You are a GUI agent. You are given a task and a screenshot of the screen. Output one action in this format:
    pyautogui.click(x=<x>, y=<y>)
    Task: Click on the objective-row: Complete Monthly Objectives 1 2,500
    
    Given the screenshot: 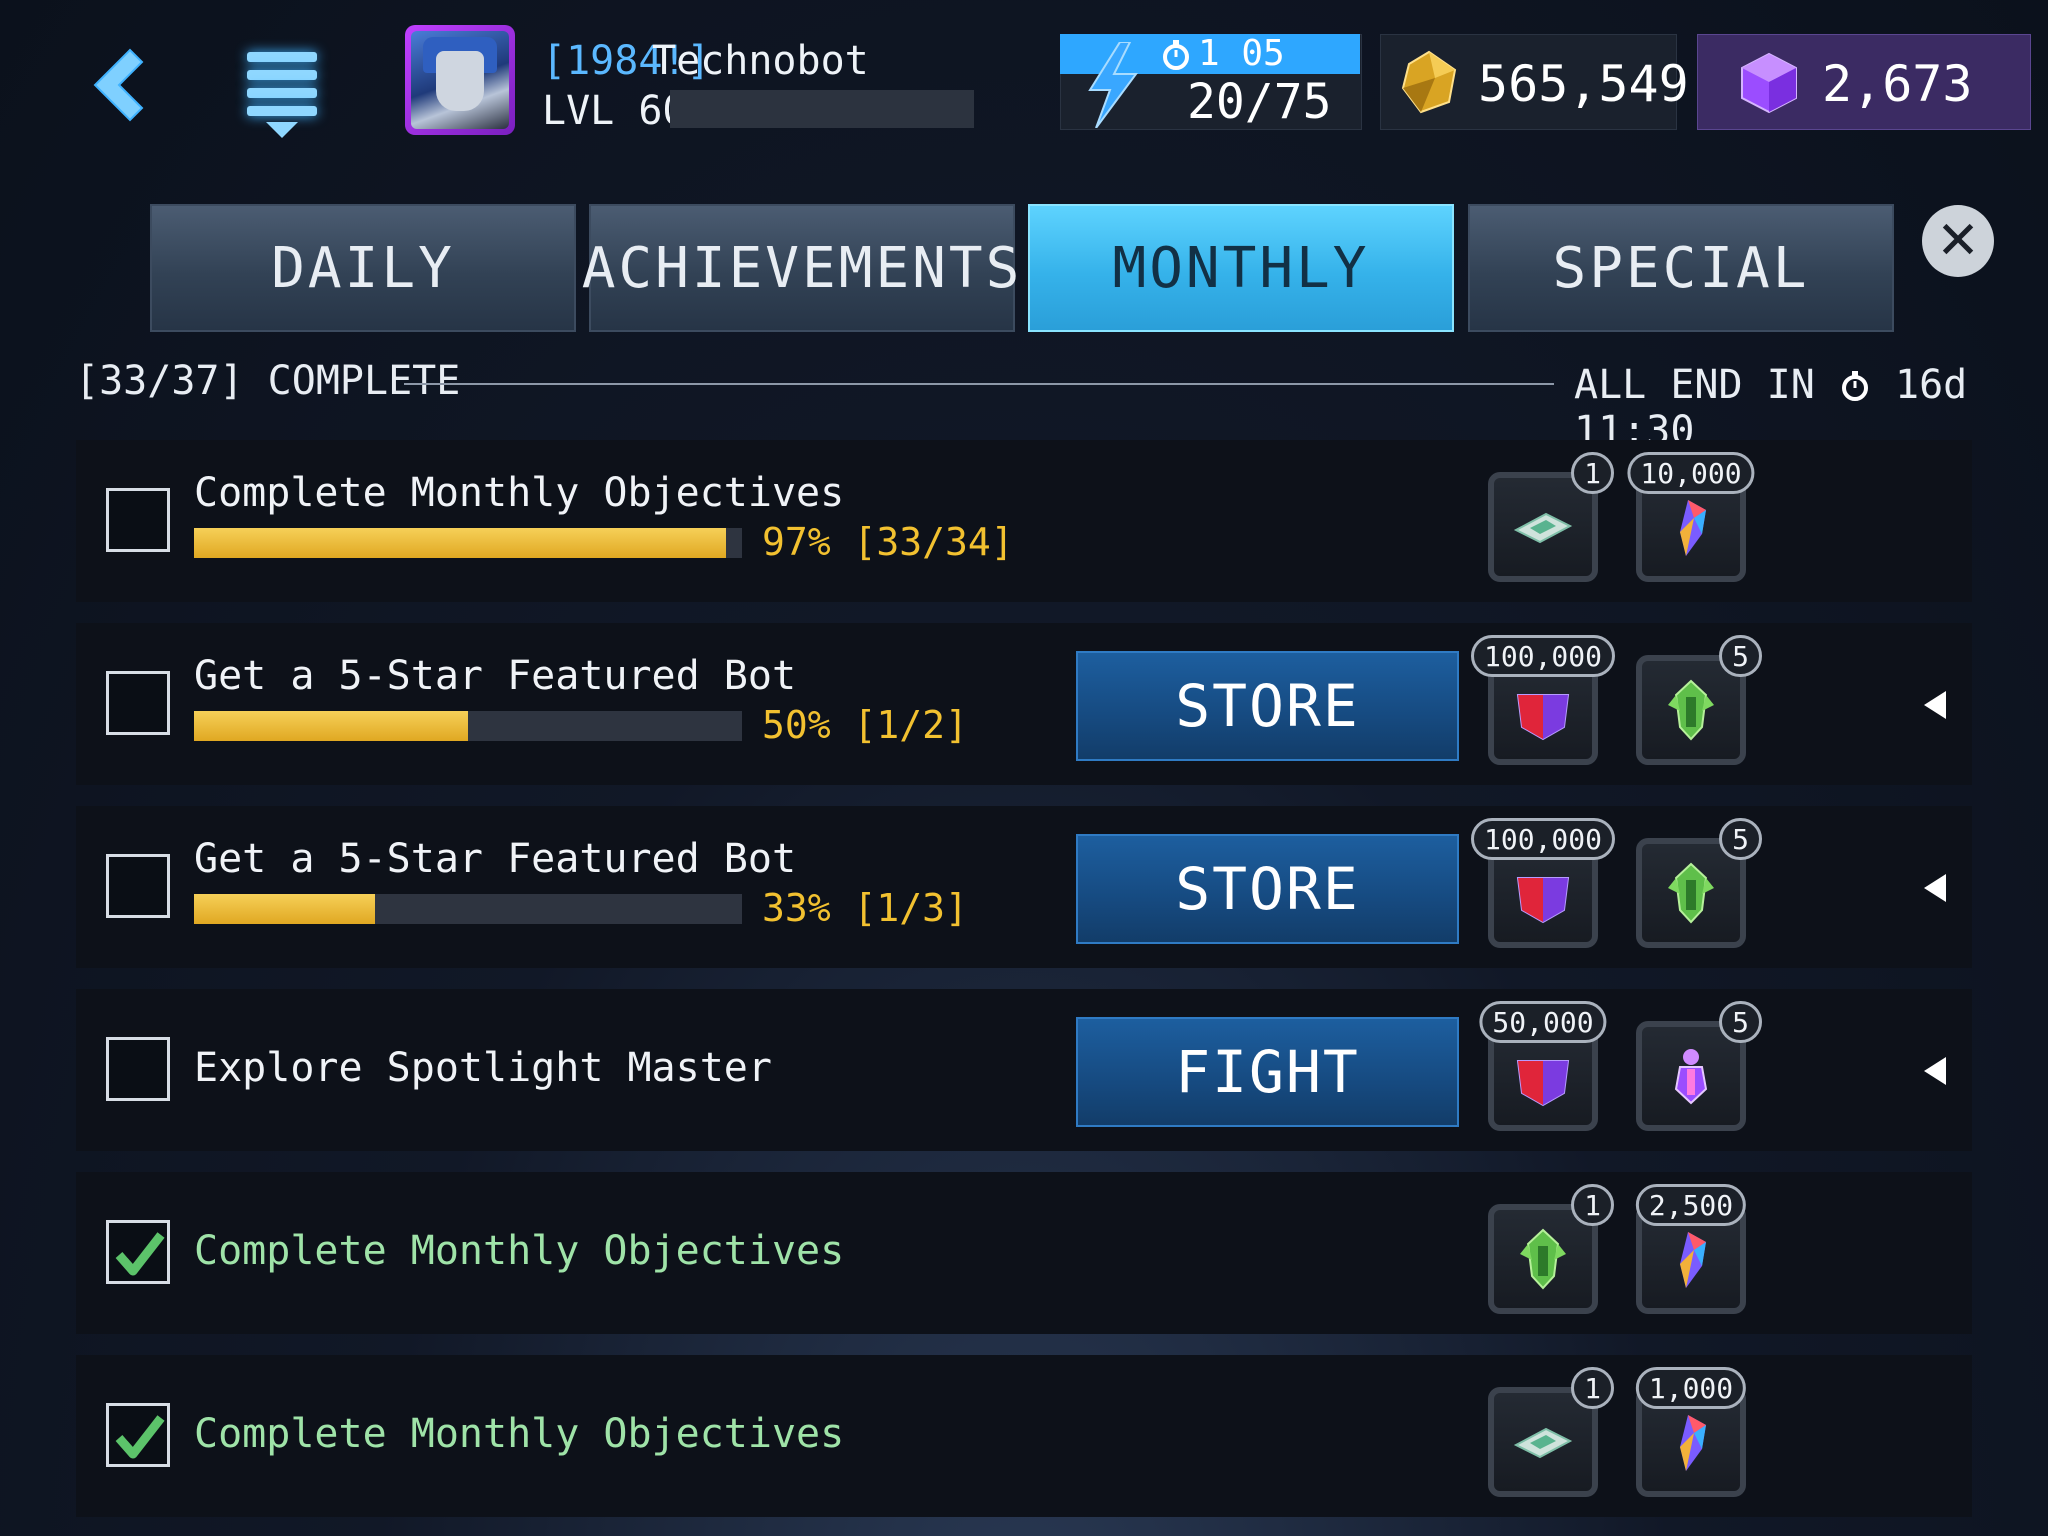 What is the action you would take?
    pyautogui.click(x=1024, y=1253)
    